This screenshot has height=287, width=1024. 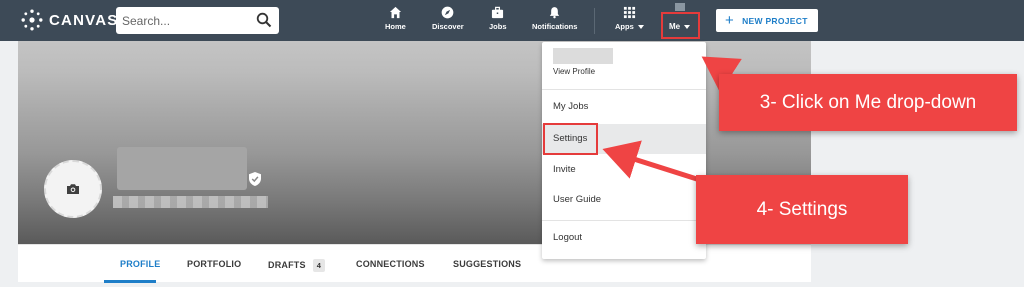 I want to click on view-profile-link: View Profile, so click(x=624, y=71).